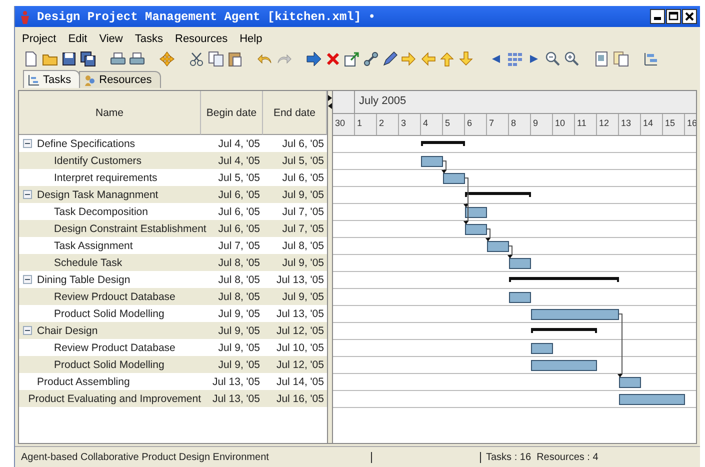 Image resolution: width=705 pixels, height=467 pixels. What do you see at coordinates (303, 160) in the screenshot?
I see `end-date: Jul 5, '05` at bounding box center [303, 160].